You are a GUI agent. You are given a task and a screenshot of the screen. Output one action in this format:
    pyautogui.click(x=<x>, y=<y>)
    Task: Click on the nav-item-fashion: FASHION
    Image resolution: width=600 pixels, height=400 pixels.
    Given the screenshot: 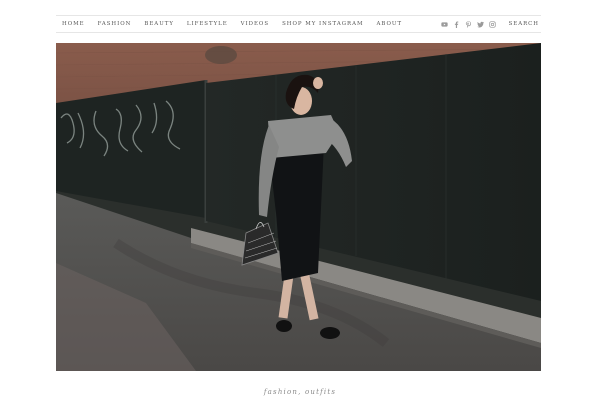 What is the action you would take?
    pyautogui.click(x=115, y=24)
    